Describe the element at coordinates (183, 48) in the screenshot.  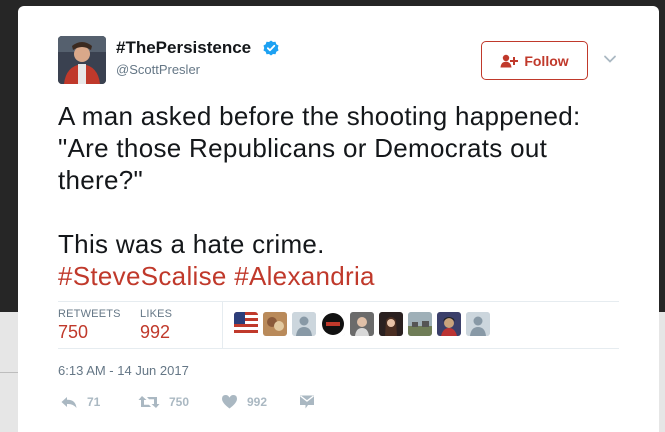
I see `display-name: #ThePersistence` at that location.